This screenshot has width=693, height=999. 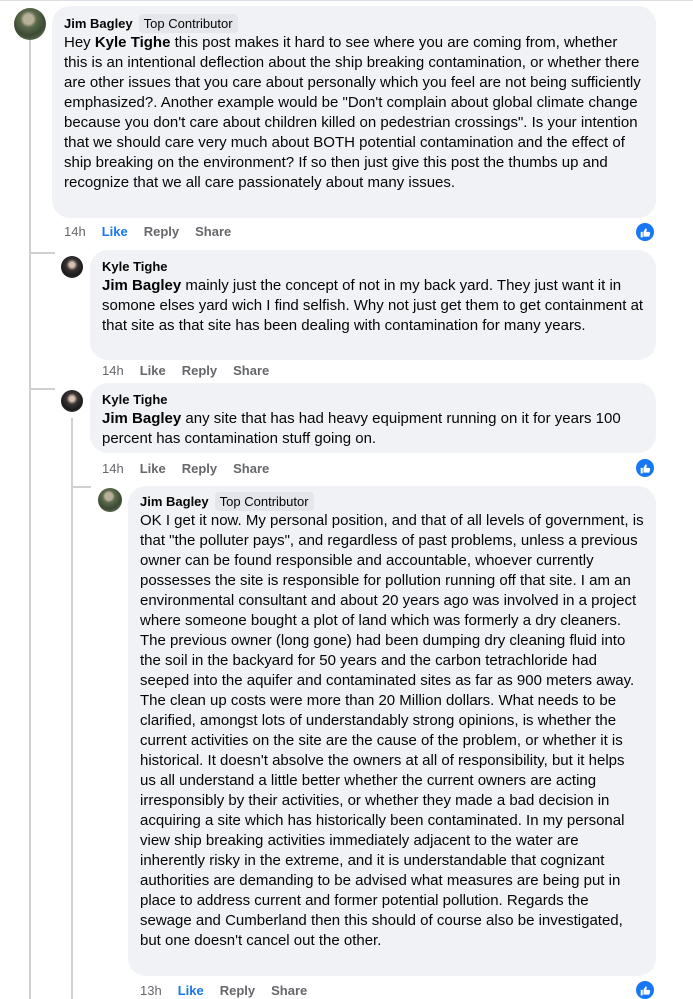 I want to click on comment-actions: 13h Like Reply Share, so click(x=231, y=990).